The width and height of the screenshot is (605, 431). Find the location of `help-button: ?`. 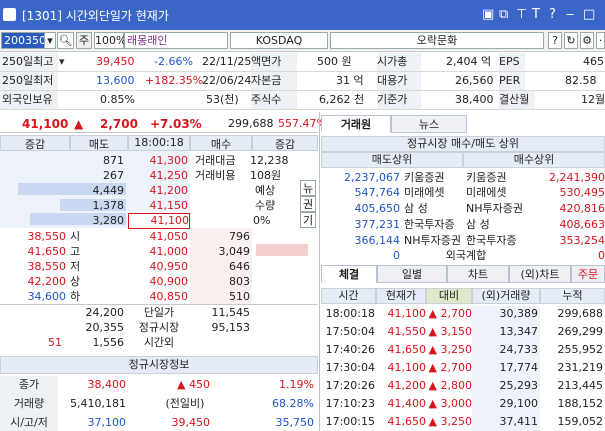

help-button: ? is located at coordinates (555, 40).